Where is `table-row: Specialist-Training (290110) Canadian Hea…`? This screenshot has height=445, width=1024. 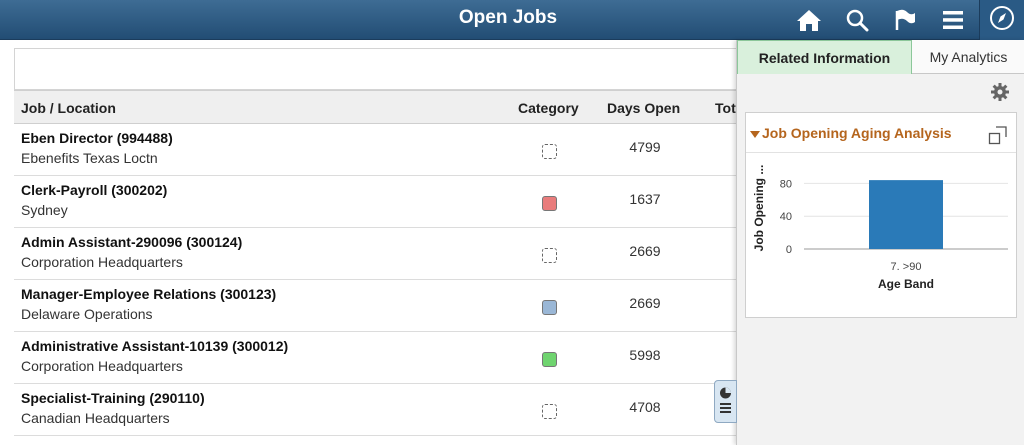 table-row: Specialist-Training (290110) Canadian Hea… is located at coordinates (384, 410).